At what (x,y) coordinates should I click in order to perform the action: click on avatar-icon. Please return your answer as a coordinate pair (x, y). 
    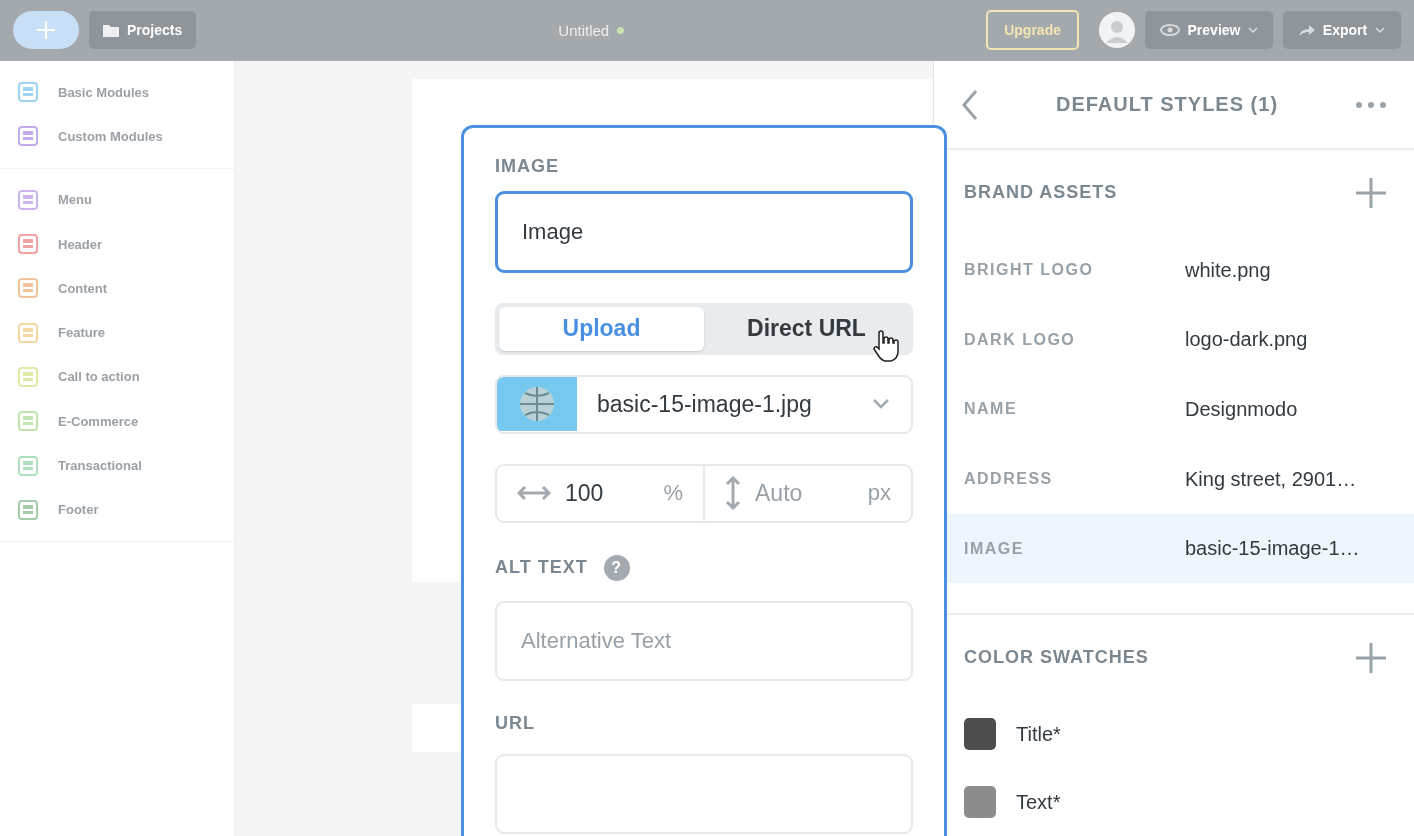
    Looking at the image, I should click on (1117, 30).